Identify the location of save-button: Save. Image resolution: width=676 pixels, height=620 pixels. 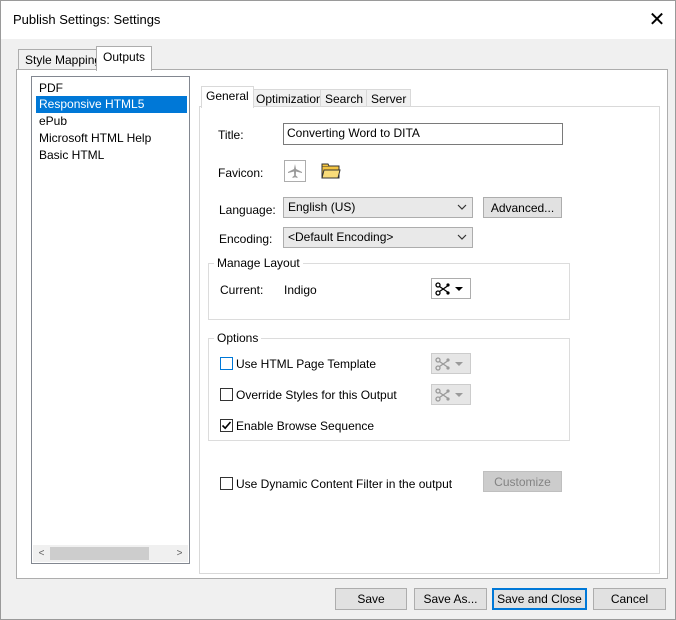
(371, 599).